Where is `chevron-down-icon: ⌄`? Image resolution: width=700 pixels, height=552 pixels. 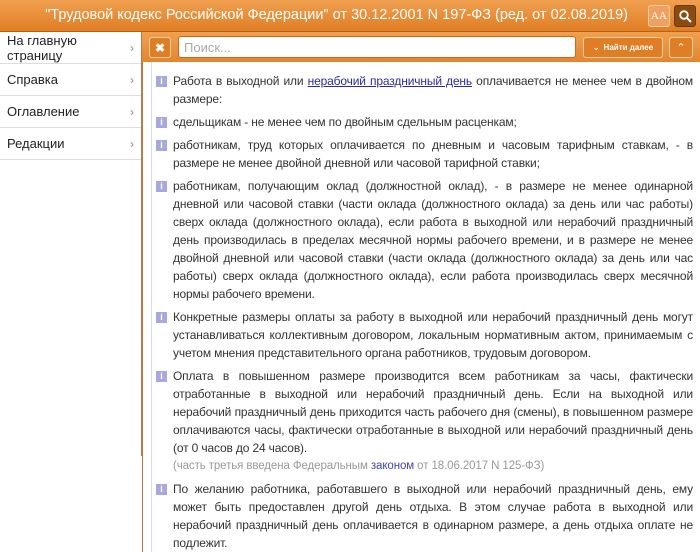 chevron-down-icon: ⌄ is located at coordinates (596, 47).